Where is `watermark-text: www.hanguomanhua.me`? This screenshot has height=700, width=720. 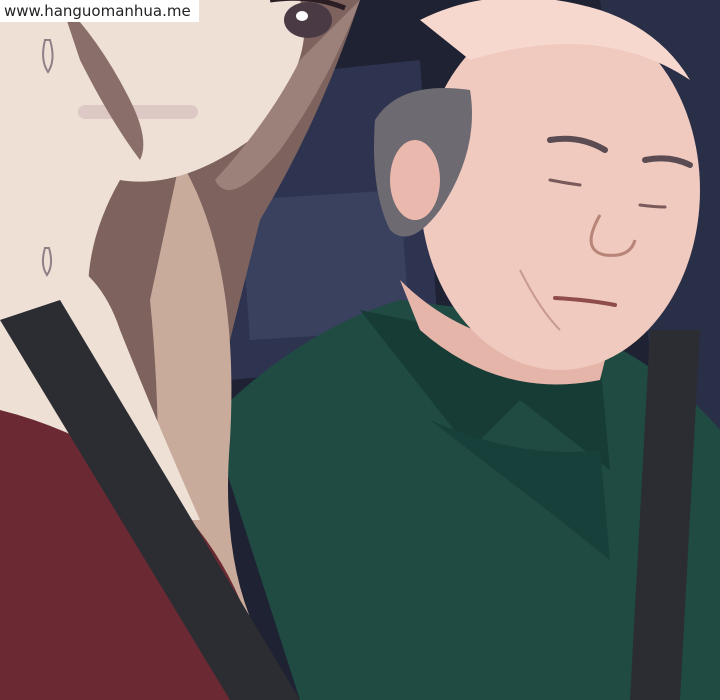
watermark-text: www.hanguomanhua.me is located at coordinates (99, 11).